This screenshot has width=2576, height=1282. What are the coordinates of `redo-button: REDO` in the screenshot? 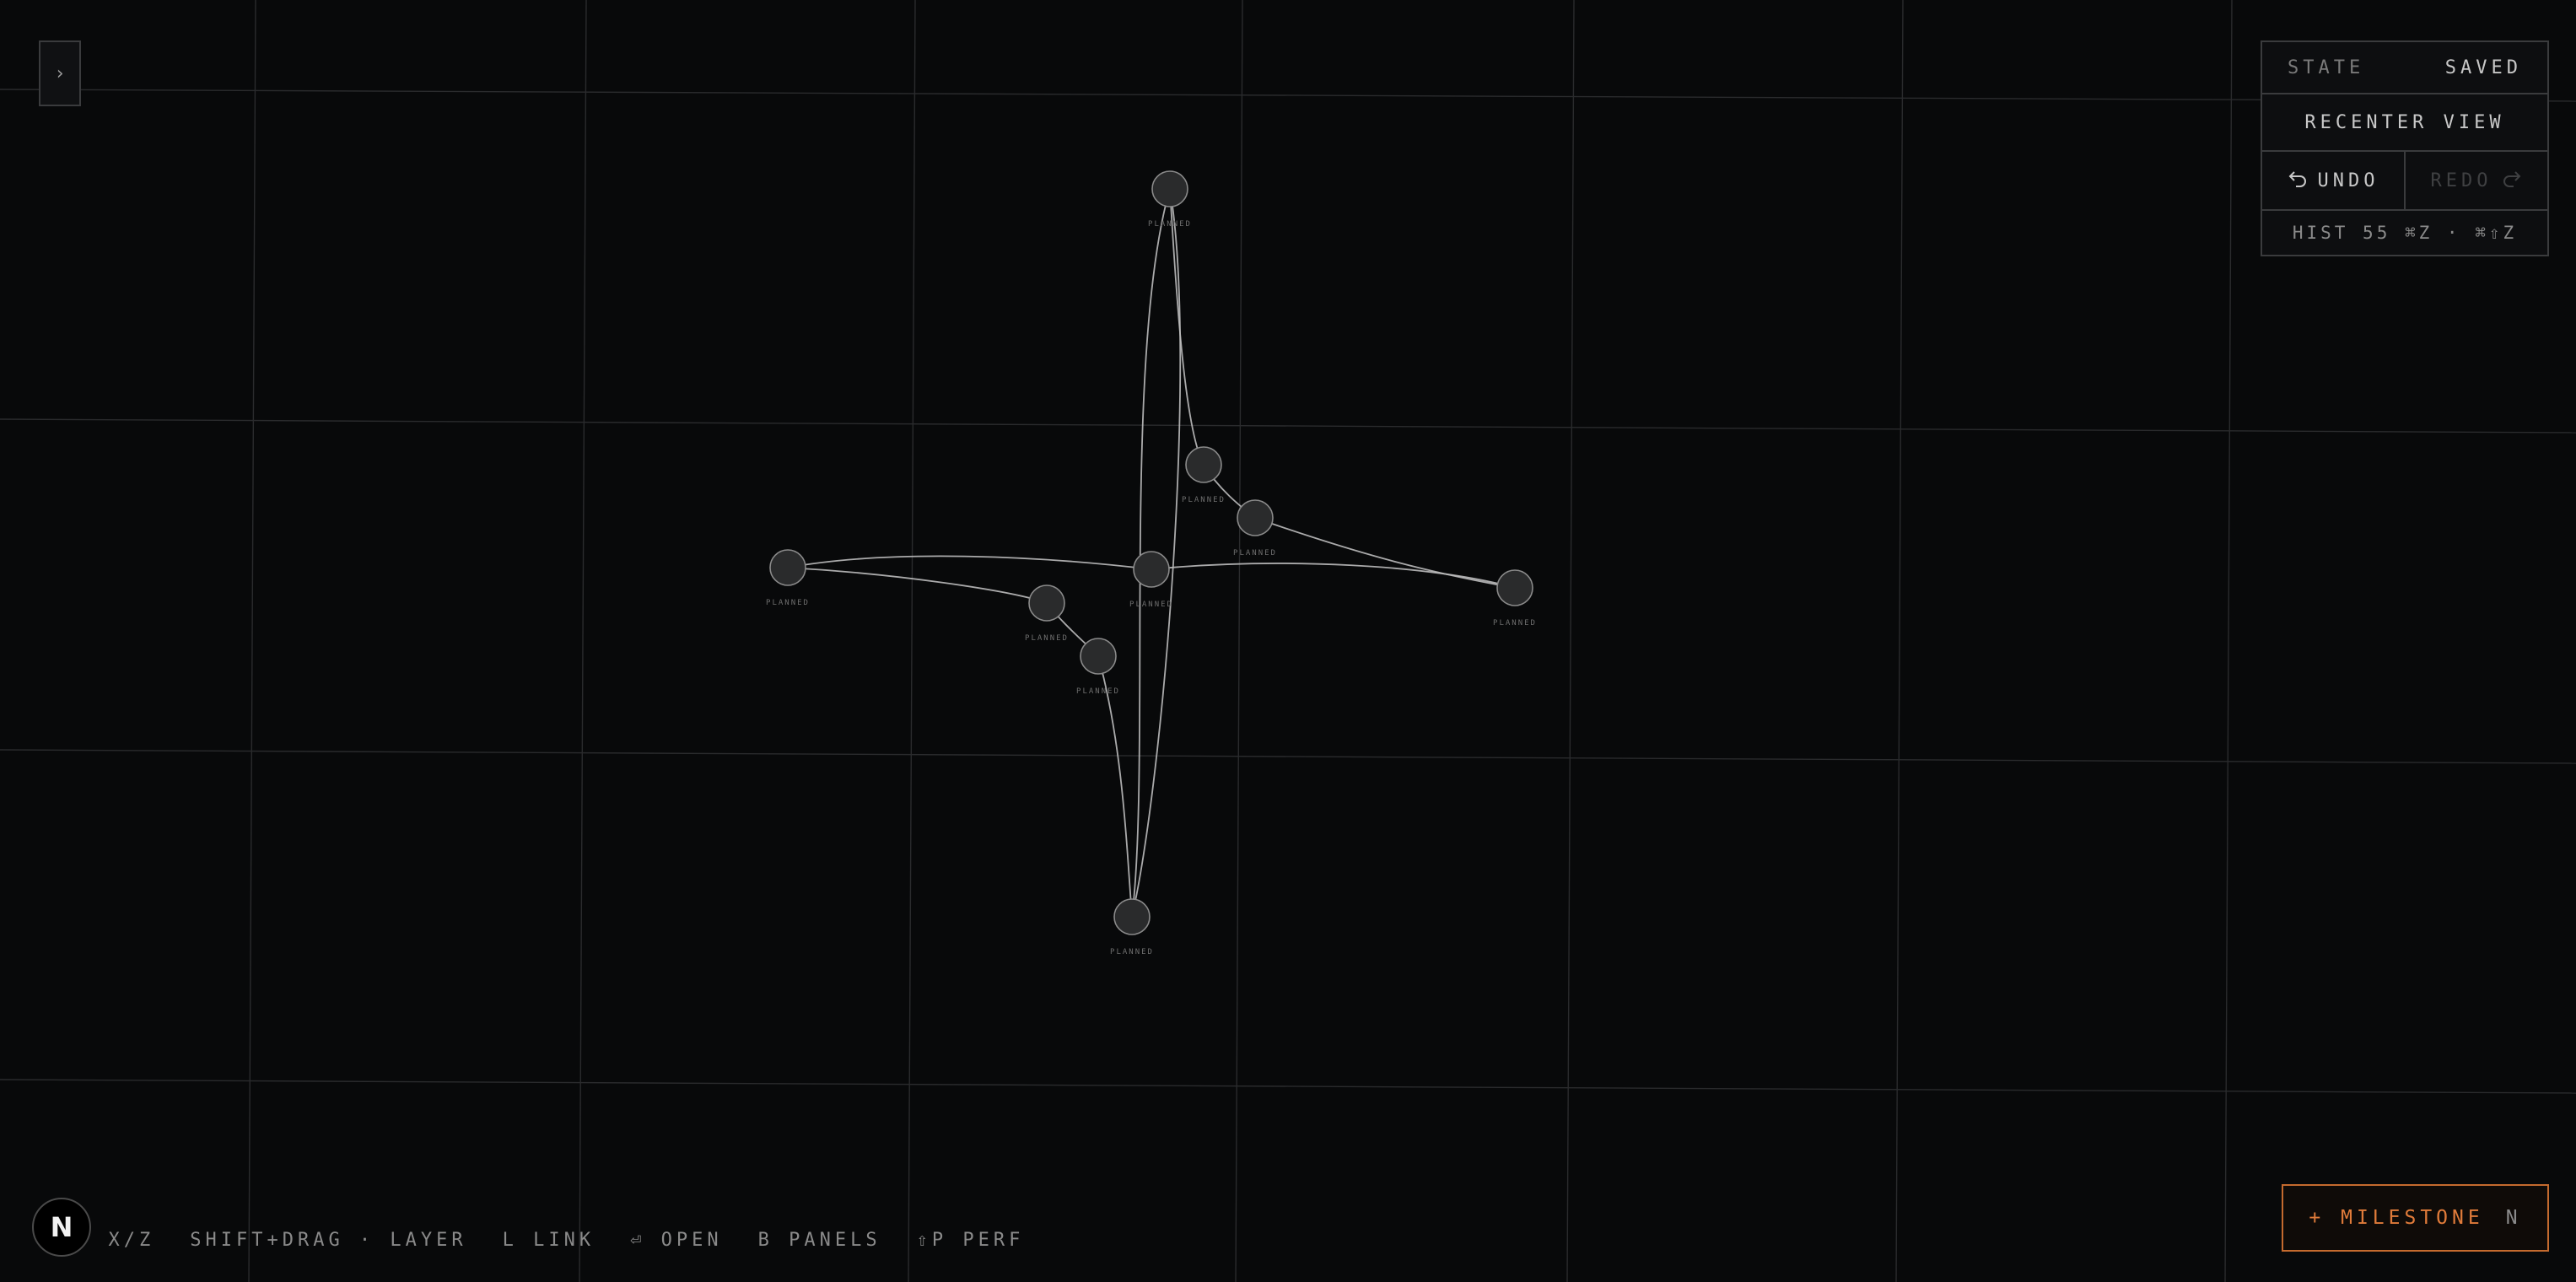 It's located at (2476, 181).